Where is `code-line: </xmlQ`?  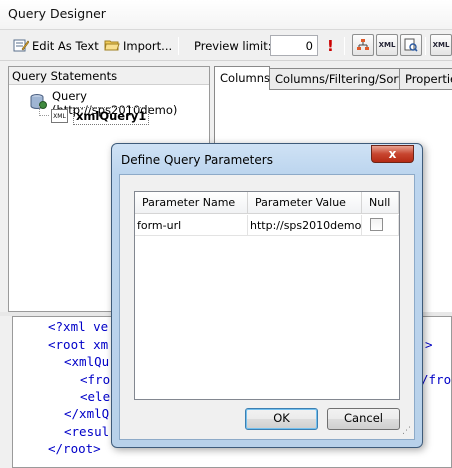 code-line: </xmlQ is located at coordinates (87, 413).